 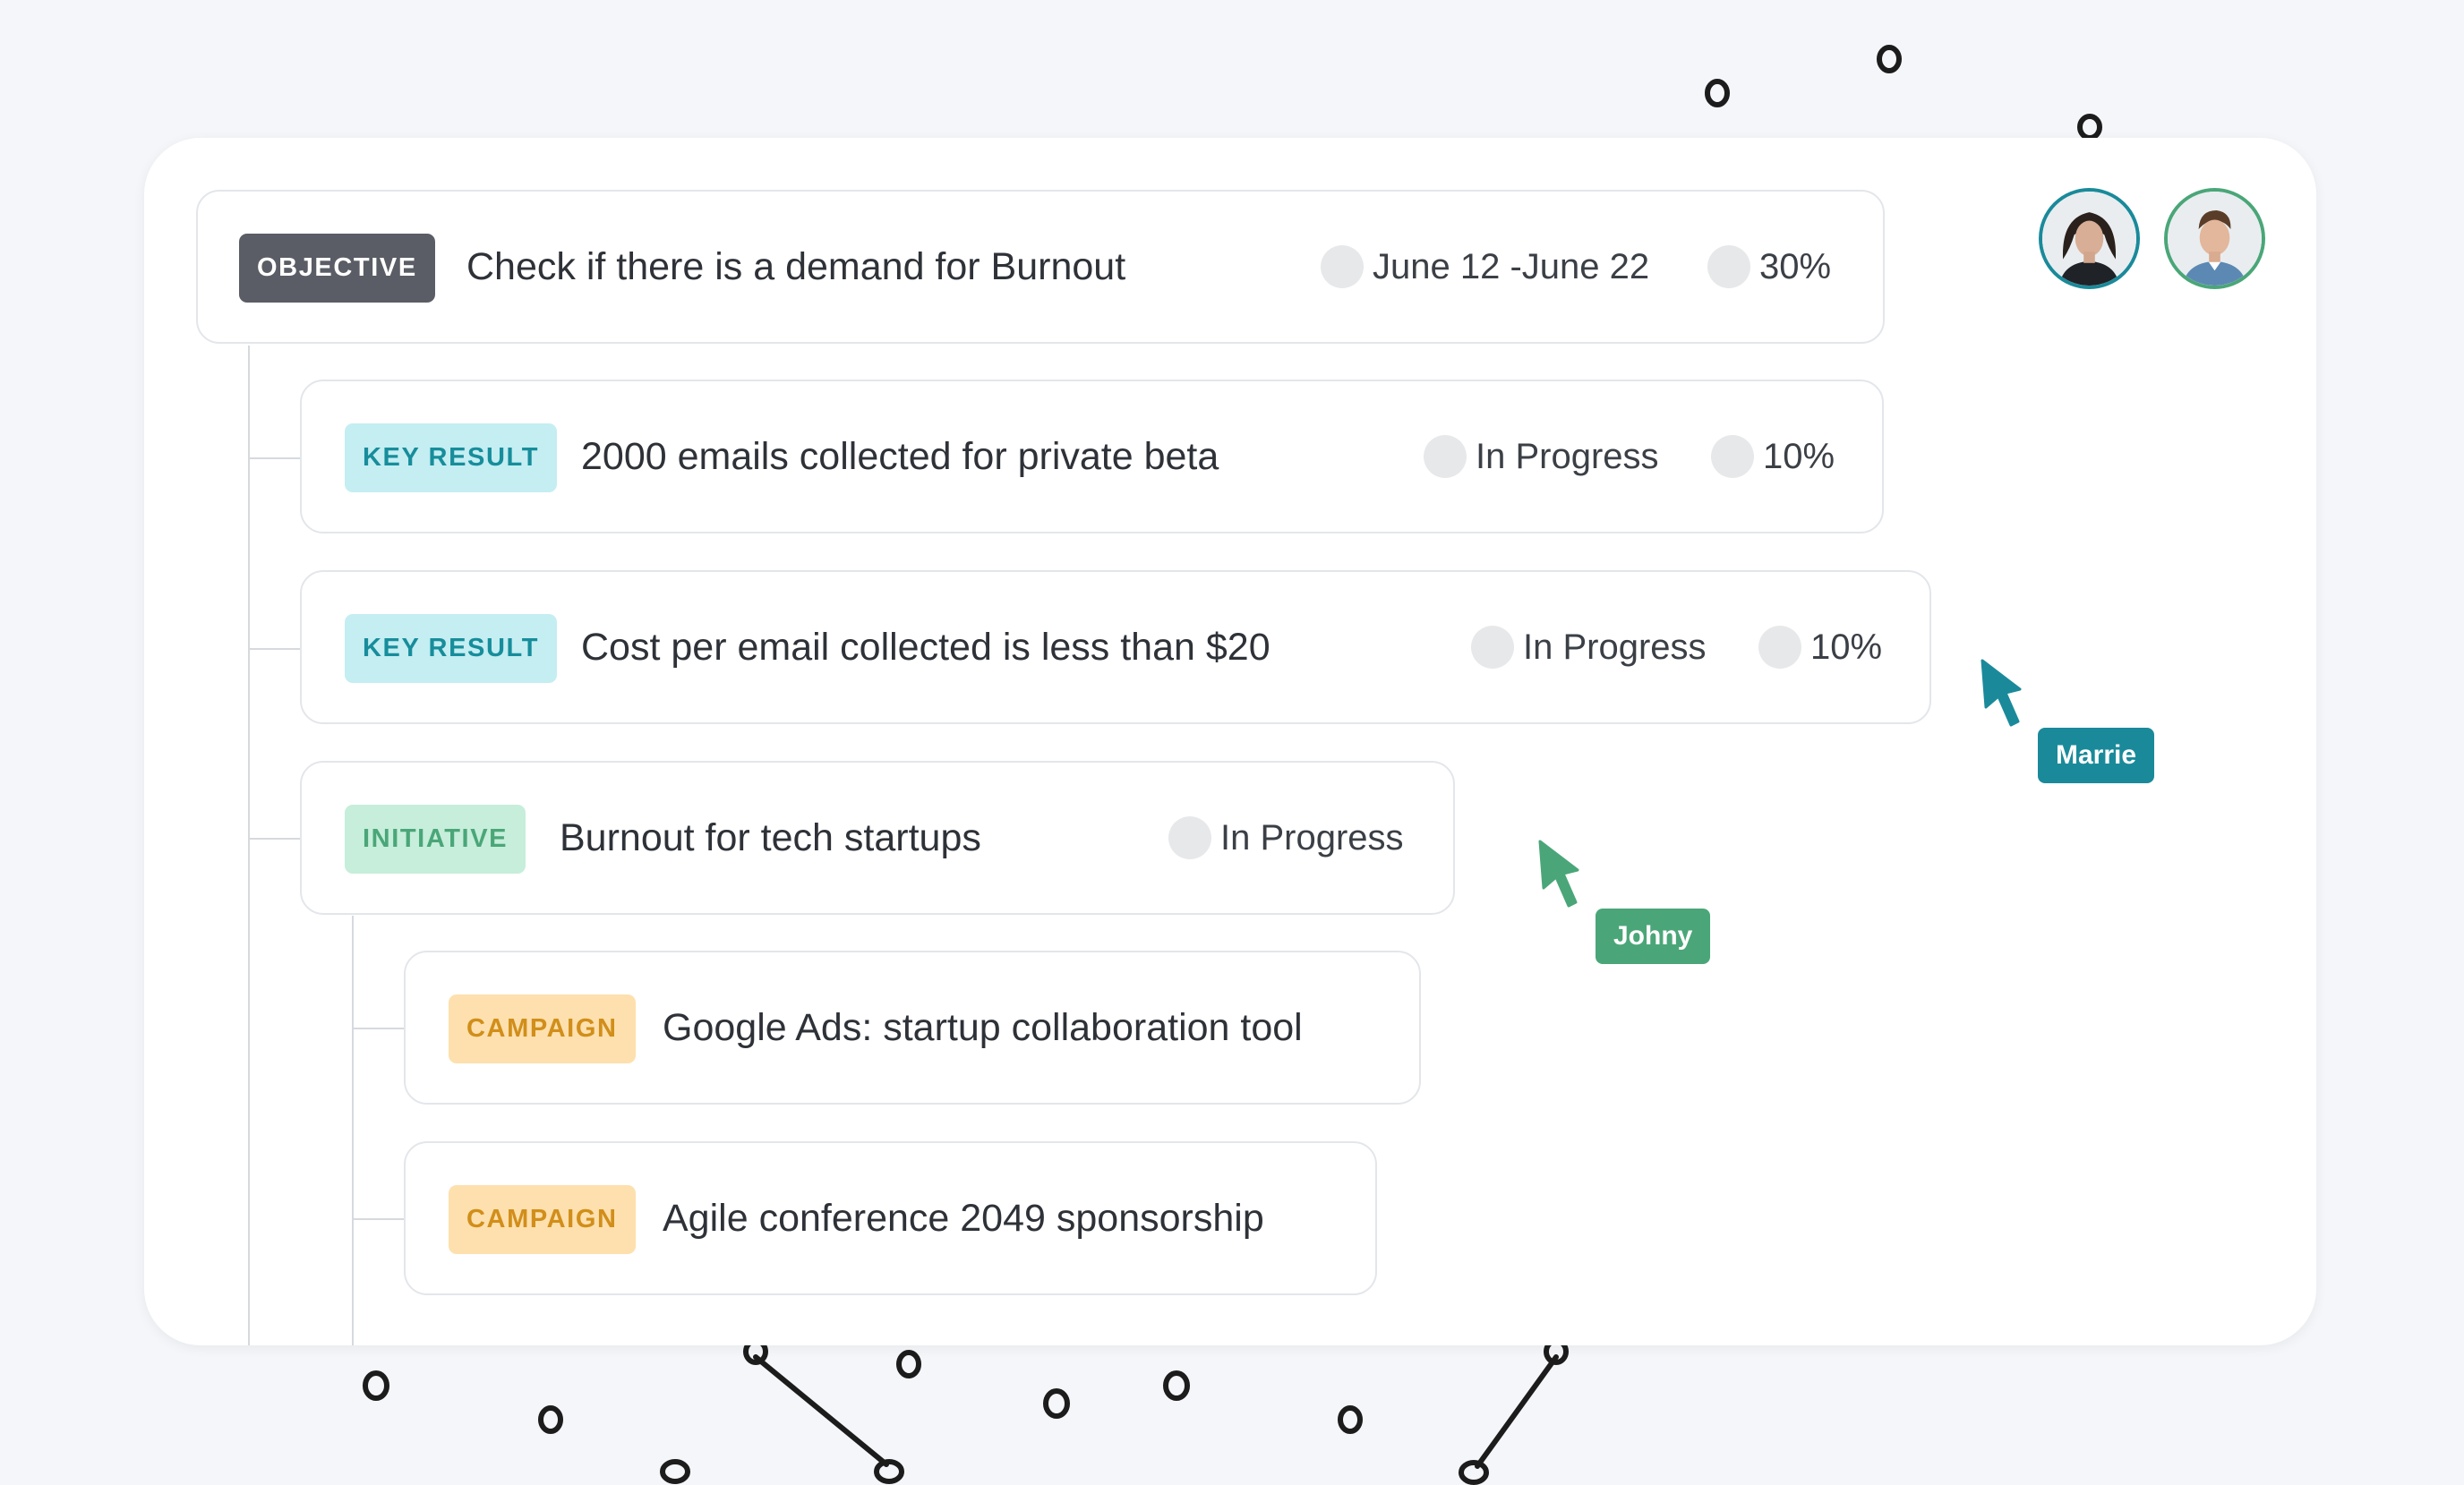 I want to click on tree-line-initiative, so click(x=353, y=1131).